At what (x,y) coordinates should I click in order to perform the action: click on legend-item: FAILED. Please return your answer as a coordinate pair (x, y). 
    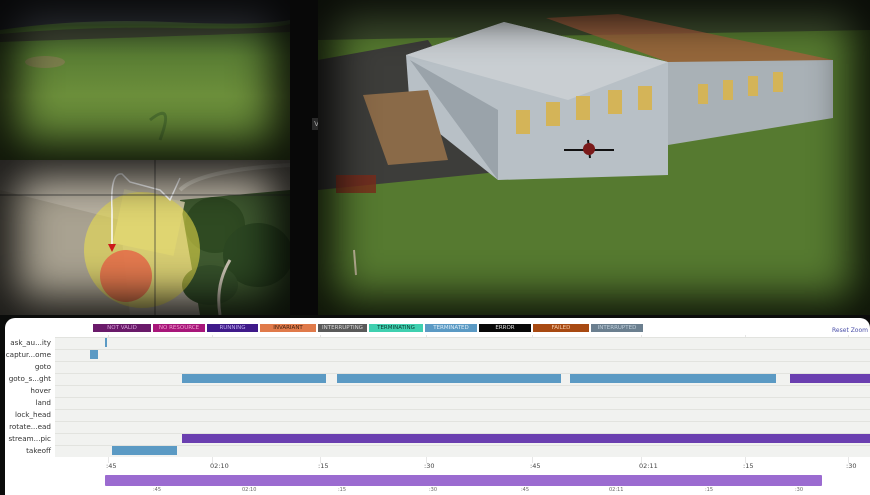
    Looking at the image, I should click on (561, 328).